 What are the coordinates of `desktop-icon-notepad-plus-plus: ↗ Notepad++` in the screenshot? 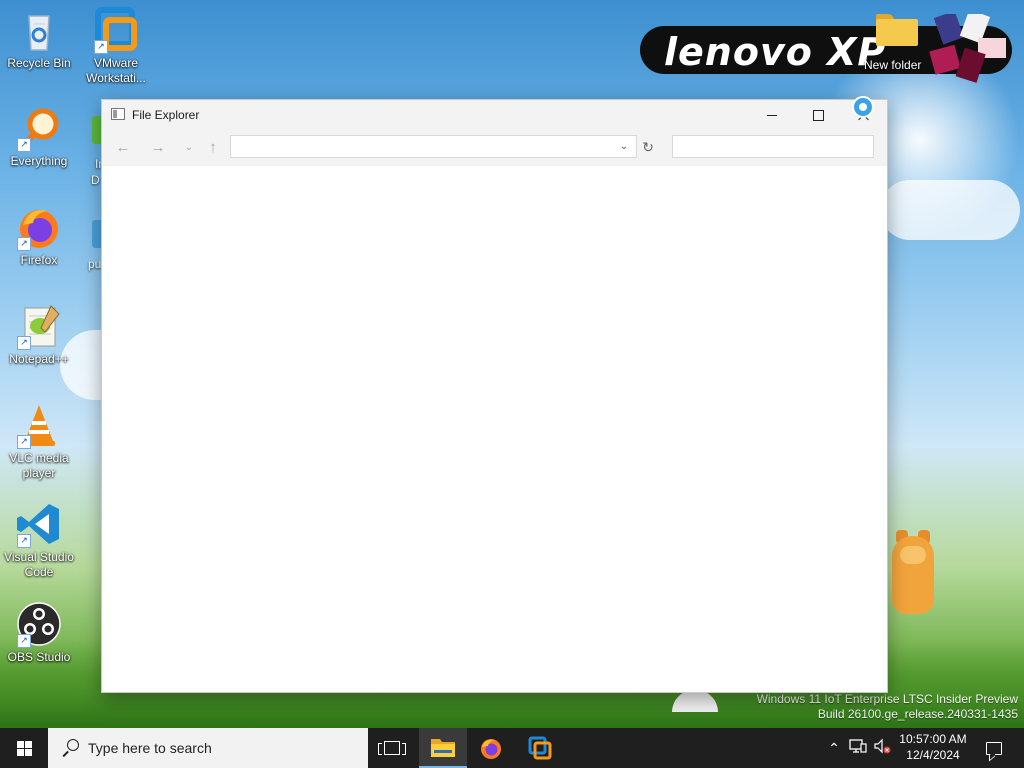 It's located at (39, 334).